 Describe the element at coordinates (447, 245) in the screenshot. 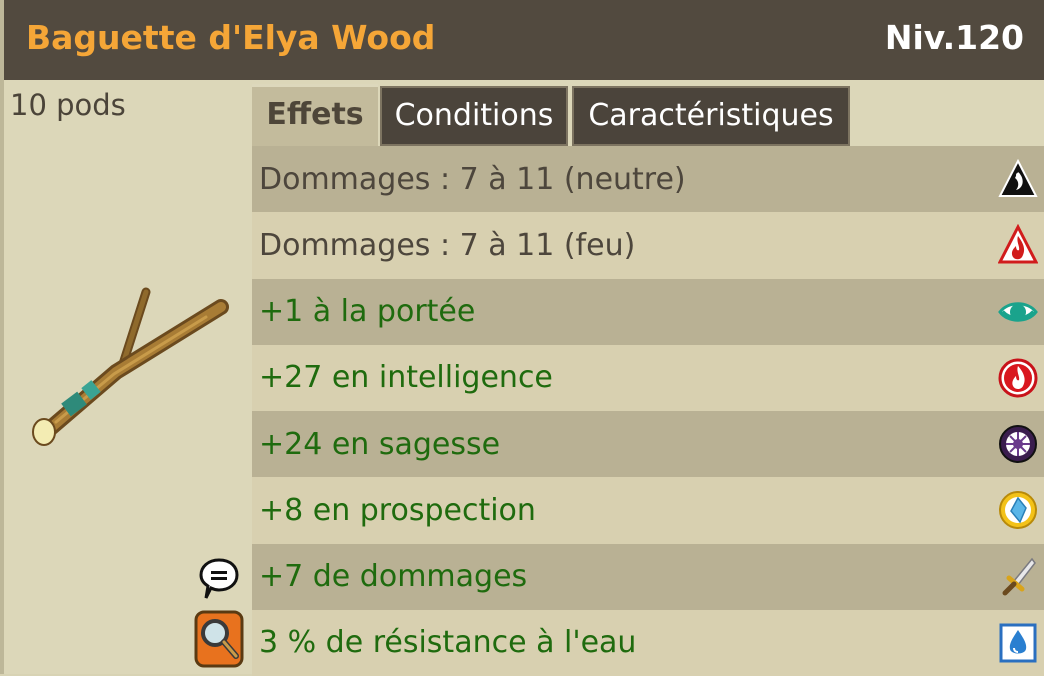

I see `effect-text: Dommages : 7 à 11 (feu)` at that location.